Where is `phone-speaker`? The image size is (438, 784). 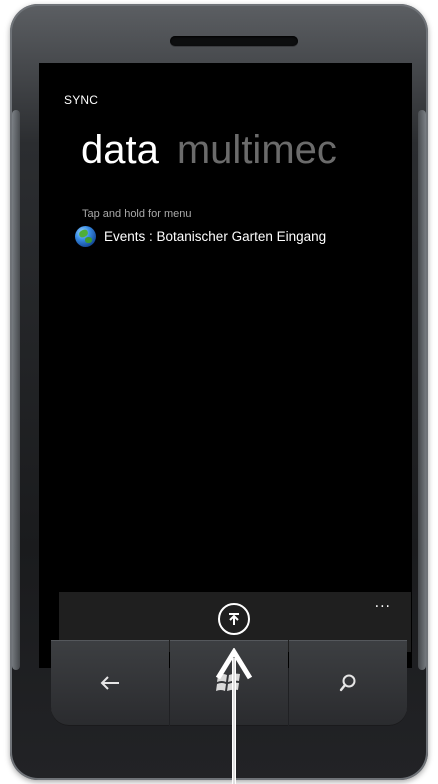 phone-speaker is located at coordinates (234, 41).